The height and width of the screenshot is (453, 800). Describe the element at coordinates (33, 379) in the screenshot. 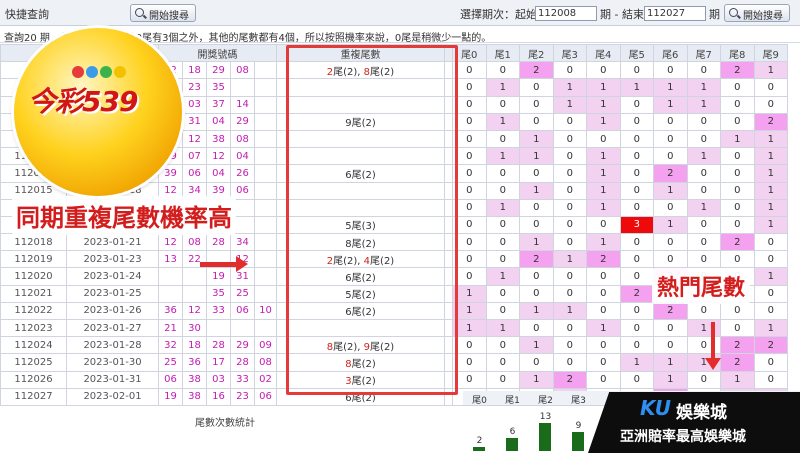

I see `draw-id: 112026` at that location.